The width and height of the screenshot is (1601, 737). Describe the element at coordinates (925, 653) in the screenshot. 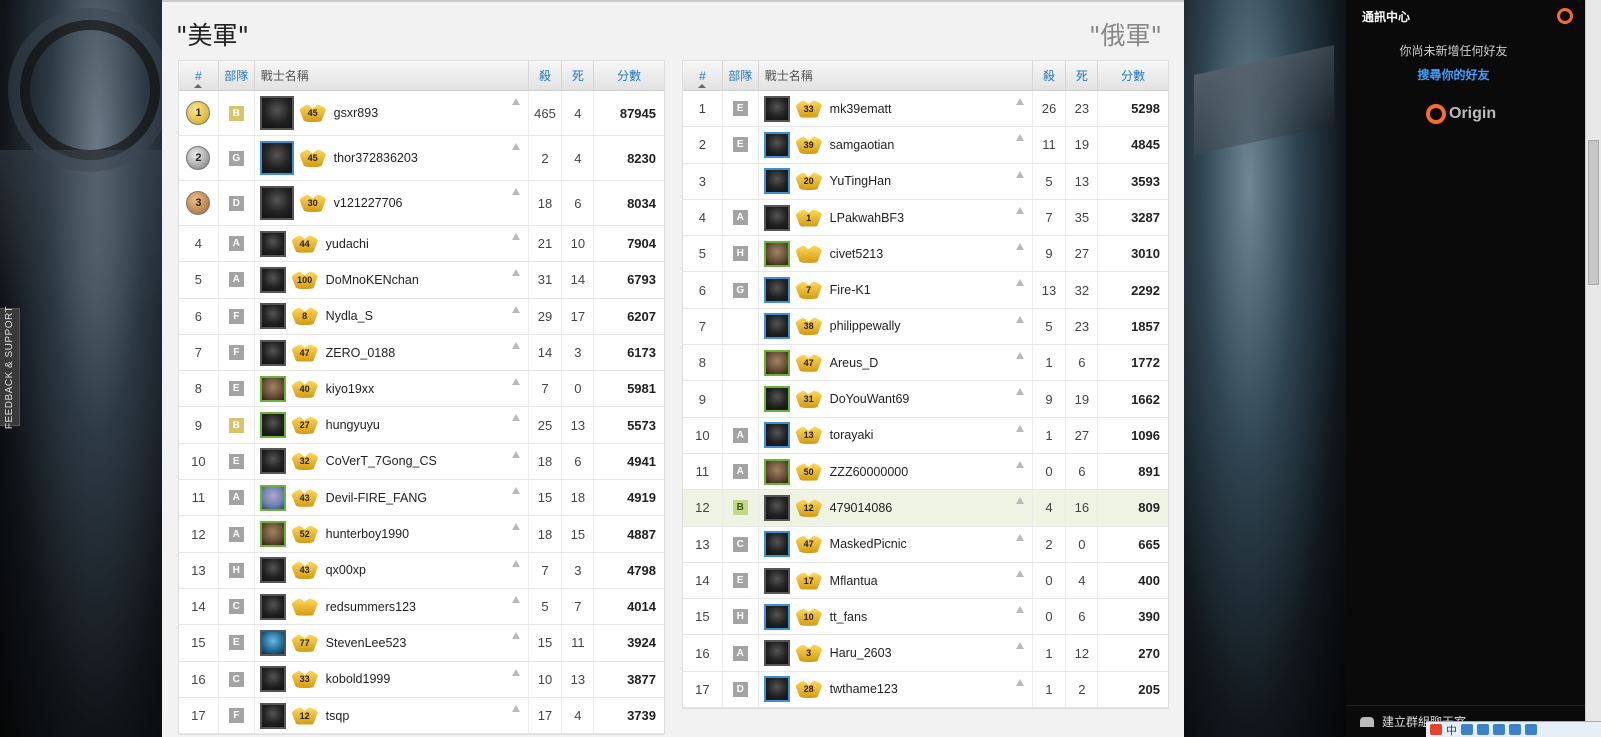

I see `table-row: 16 A 3 Haru_2603 1 12 270` at that location.